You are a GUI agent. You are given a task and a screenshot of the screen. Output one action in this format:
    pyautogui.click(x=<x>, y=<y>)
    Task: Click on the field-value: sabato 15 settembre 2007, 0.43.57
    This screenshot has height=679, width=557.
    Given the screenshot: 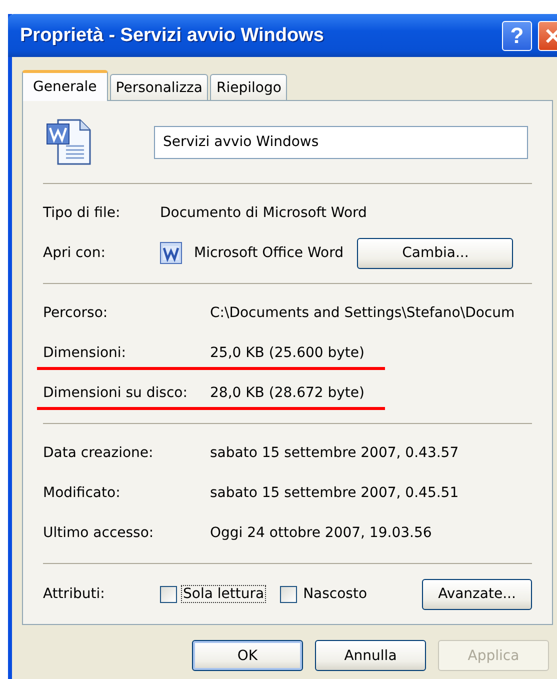 What is the action you would take?
    pyautogui.click(x=334, y=453)
    